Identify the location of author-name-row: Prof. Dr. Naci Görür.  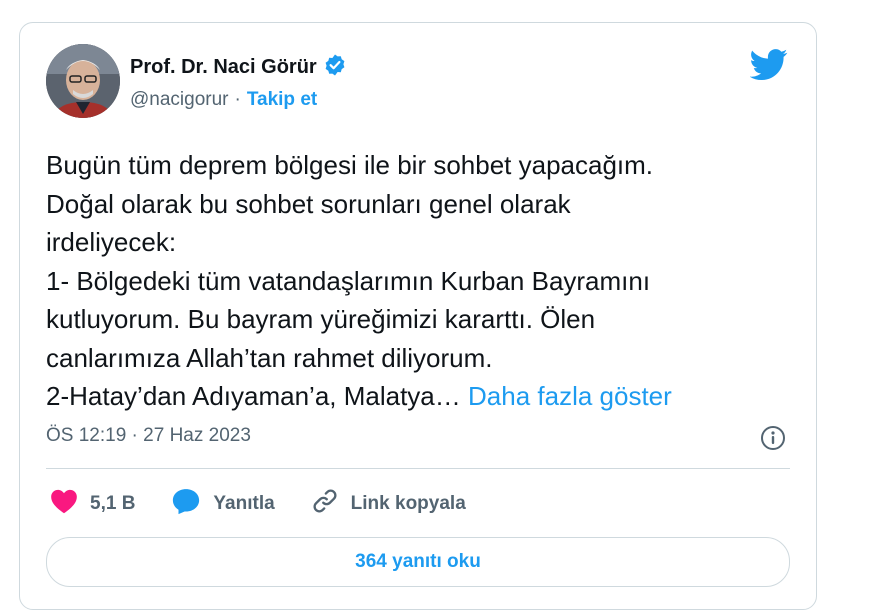
(238, 67).